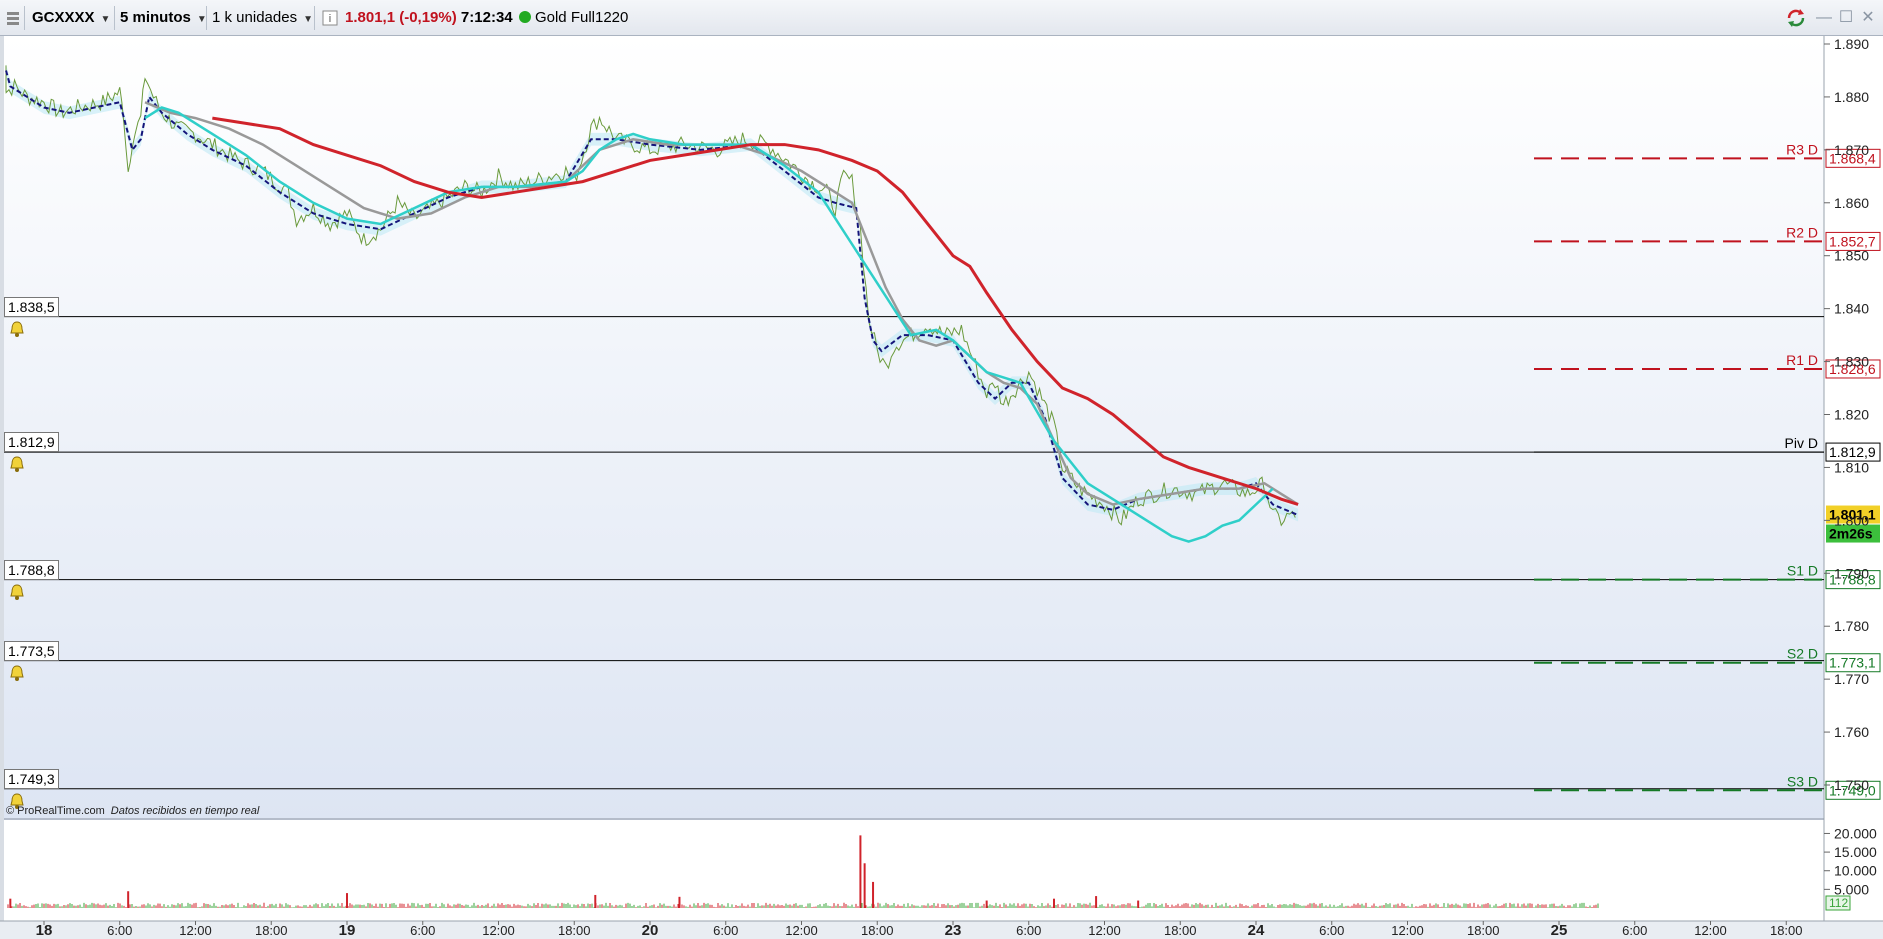 This screenshot has width=1883, height=939. I want to click on price-tick-label: 1.850, so click(1851, 256).